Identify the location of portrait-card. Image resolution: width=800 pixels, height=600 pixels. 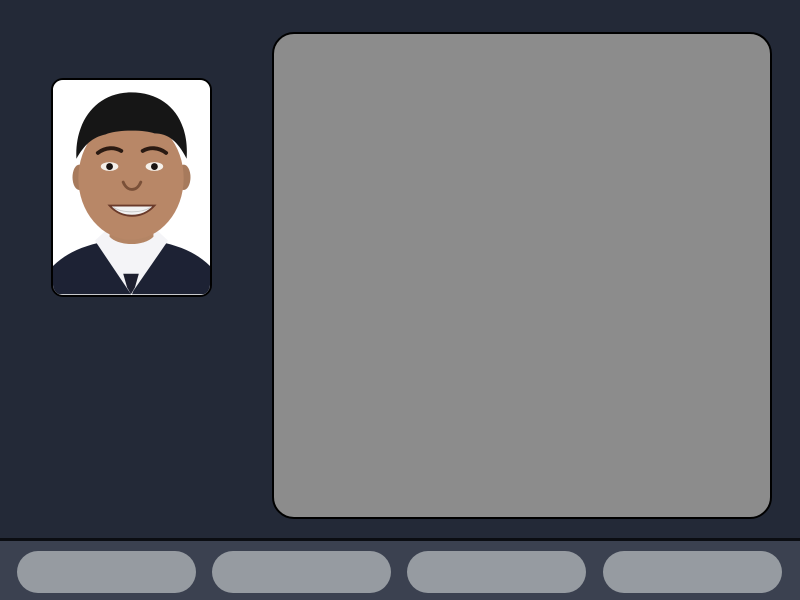
(131, 187).